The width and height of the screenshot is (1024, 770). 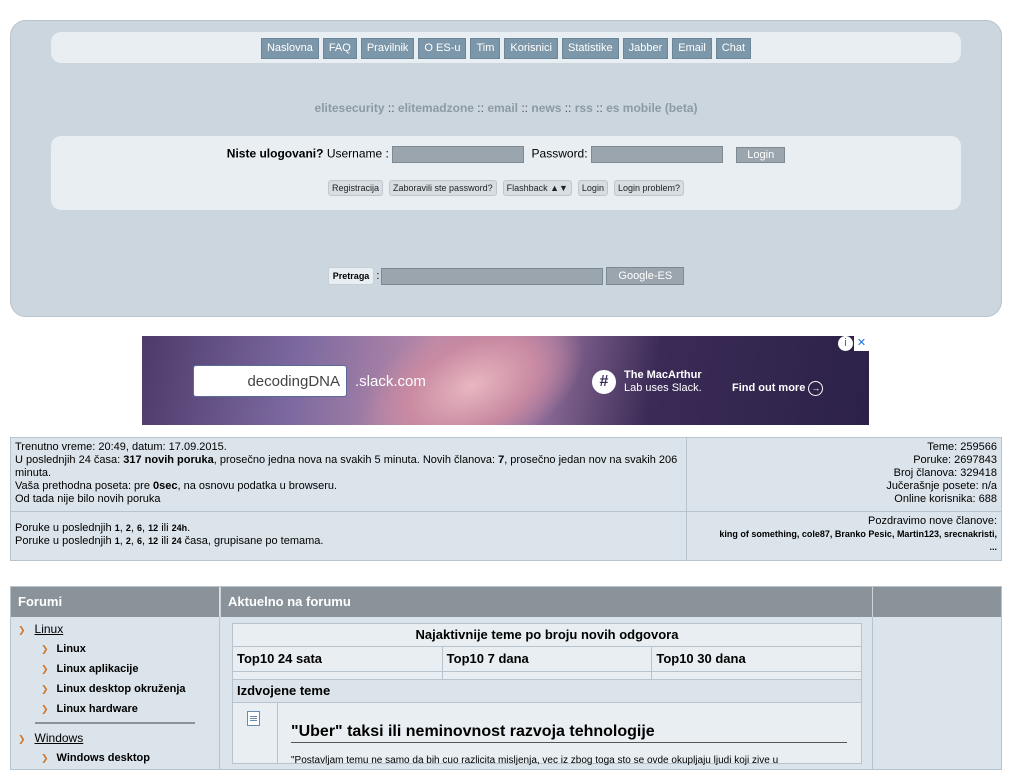 I want to click on nav-naslovna: Naslovna, so click(x=289, y=48).